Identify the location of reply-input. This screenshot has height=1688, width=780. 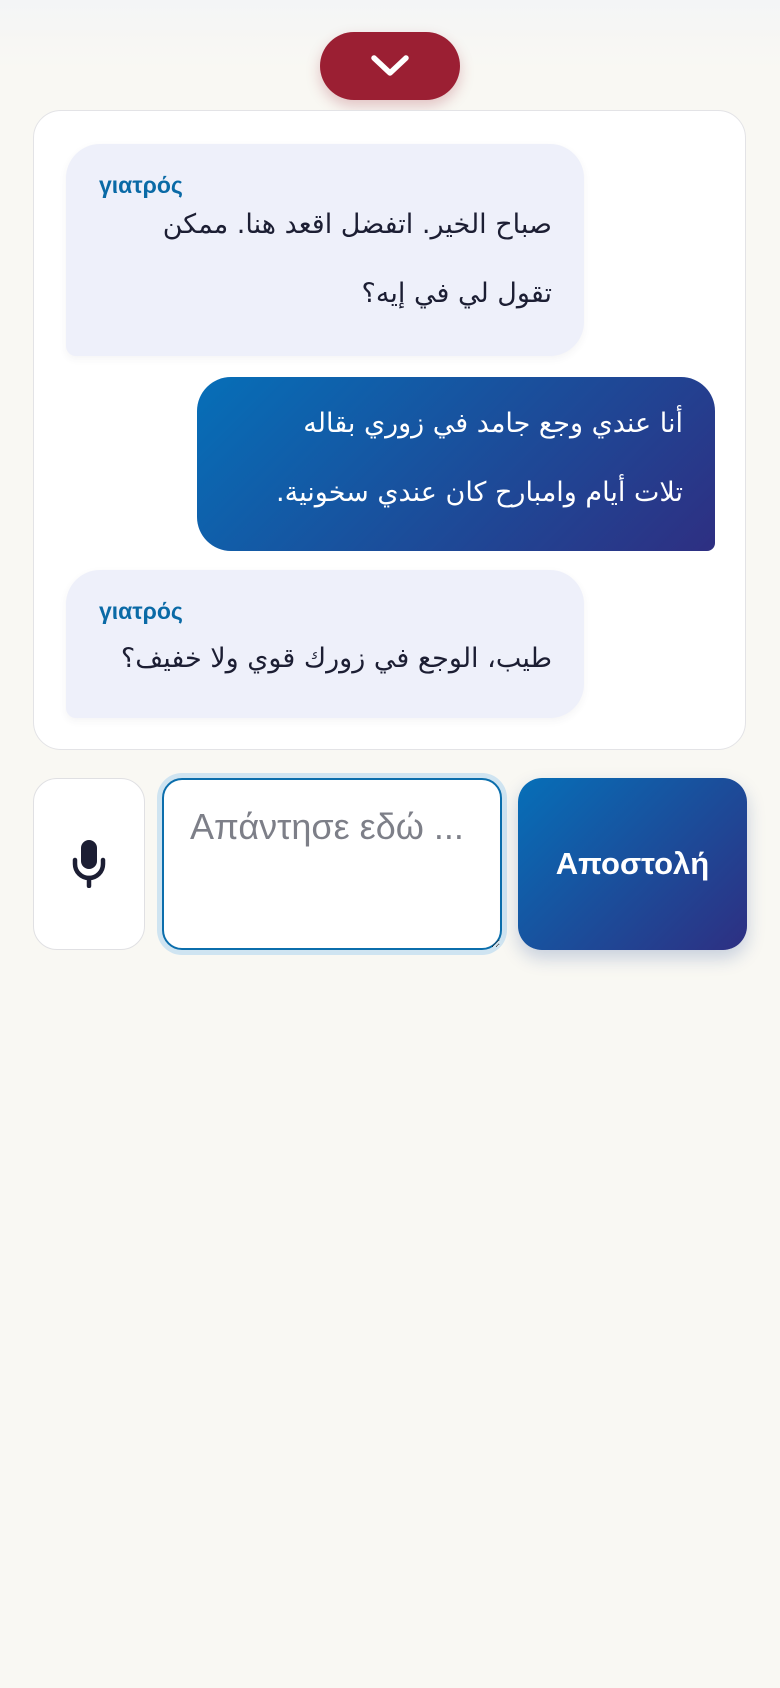
(332, 864).